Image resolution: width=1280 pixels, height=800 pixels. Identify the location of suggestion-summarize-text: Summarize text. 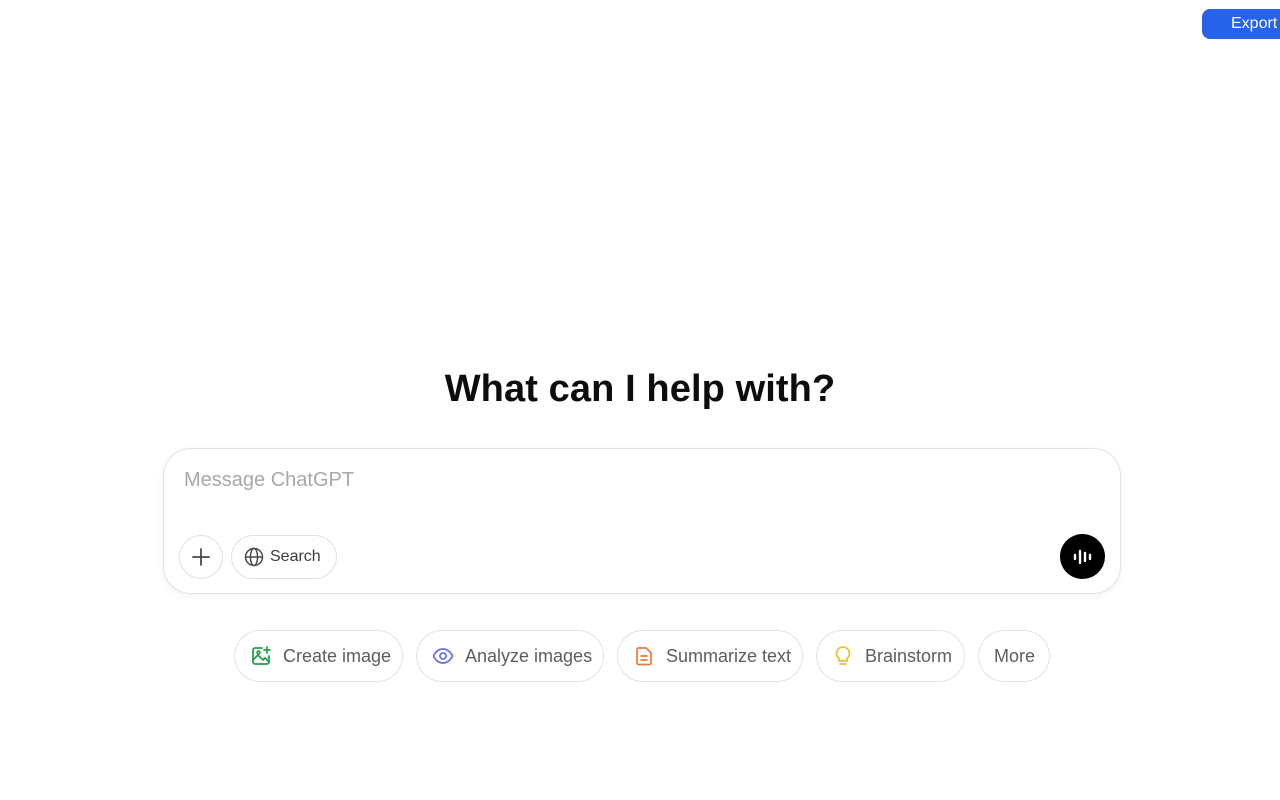
(710, 656).